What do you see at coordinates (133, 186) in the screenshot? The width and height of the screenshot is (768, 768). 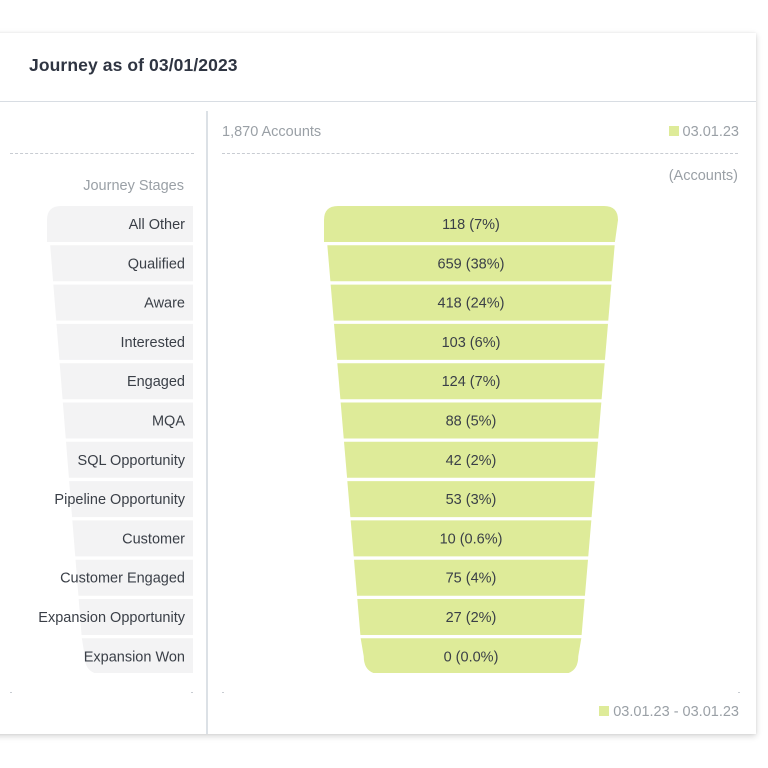 I see `stages-column-title: Journey Stages` at bounding box center [133, 186].